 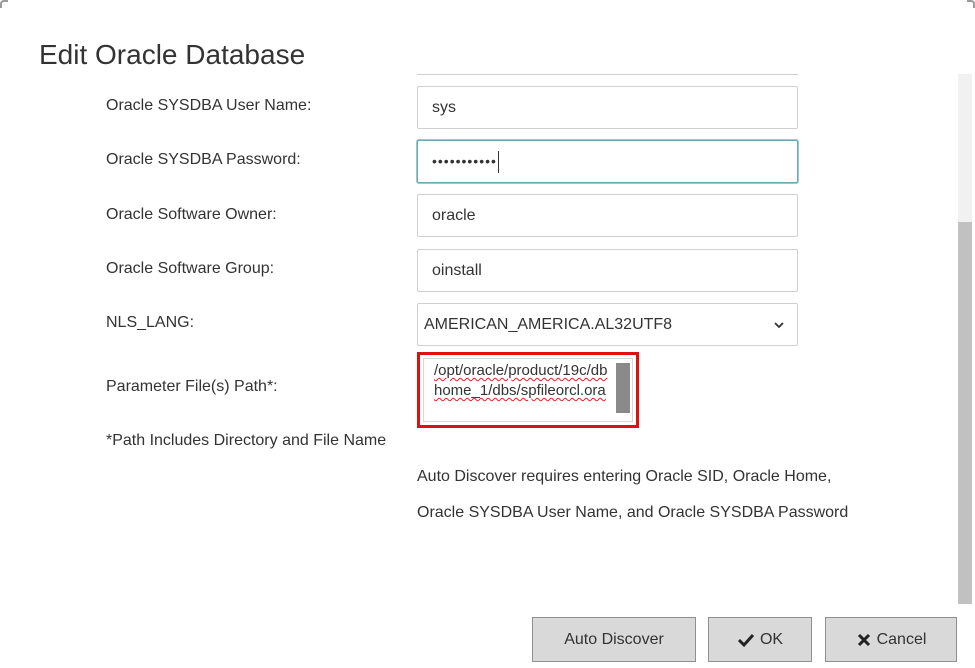 What do you see at coordinates (444, 107) in the screenshot?
I see `sysdba-user-value: sys` at bounding box center [444, 107].